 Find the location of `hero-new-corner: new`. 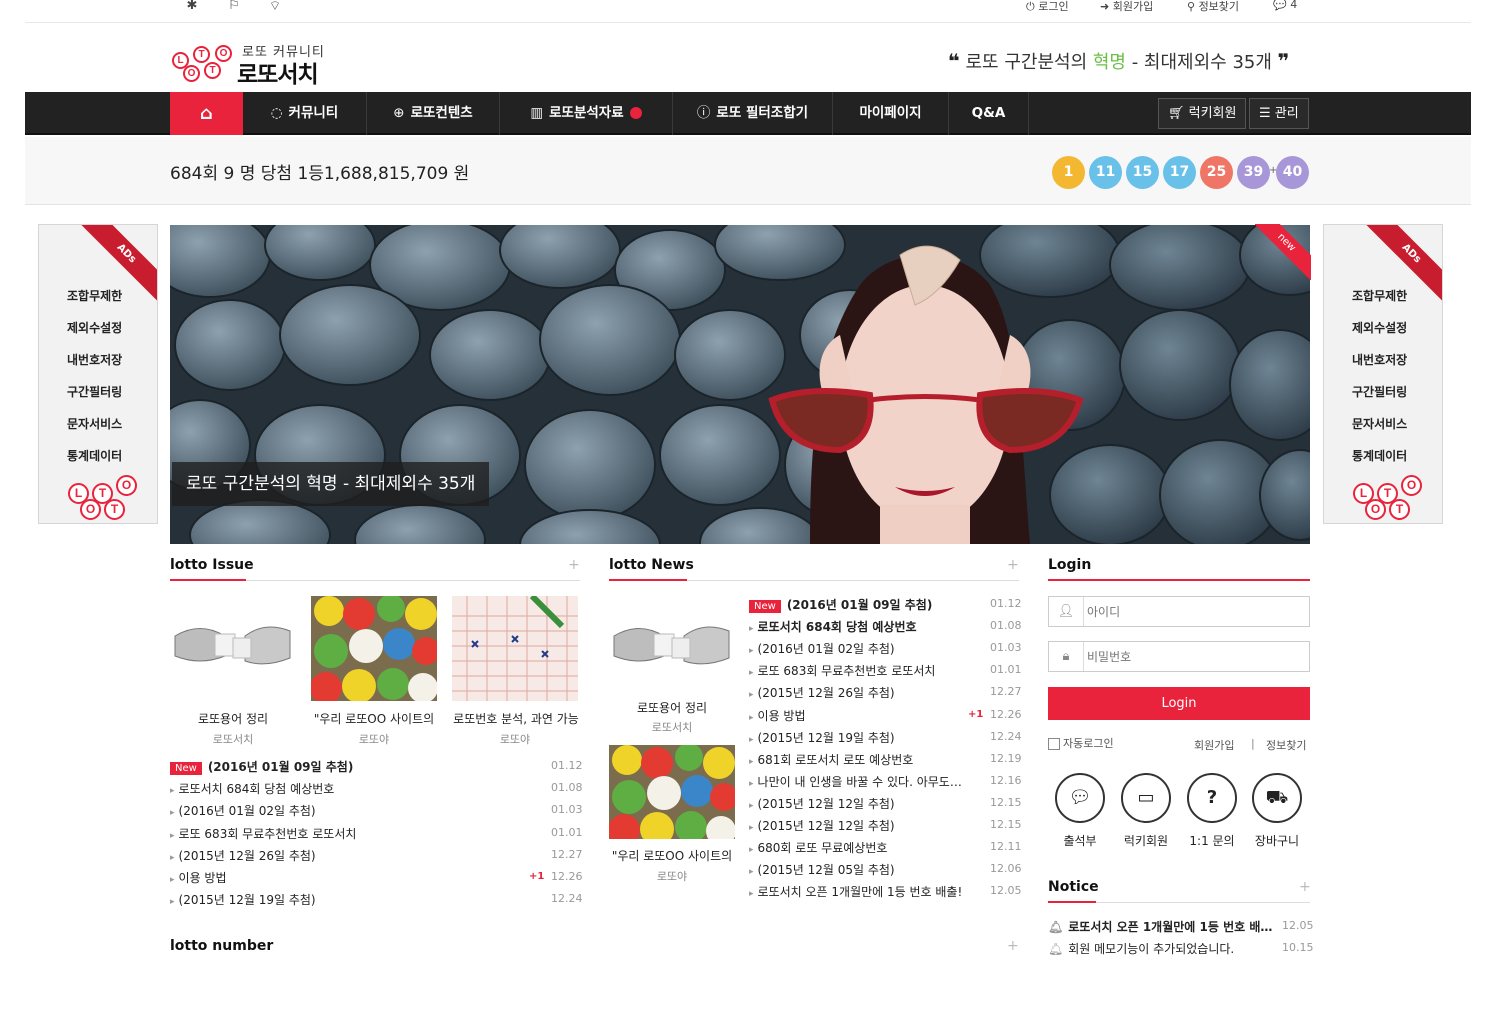

hero-new-corner: new is located at coordinates (1283, 252).